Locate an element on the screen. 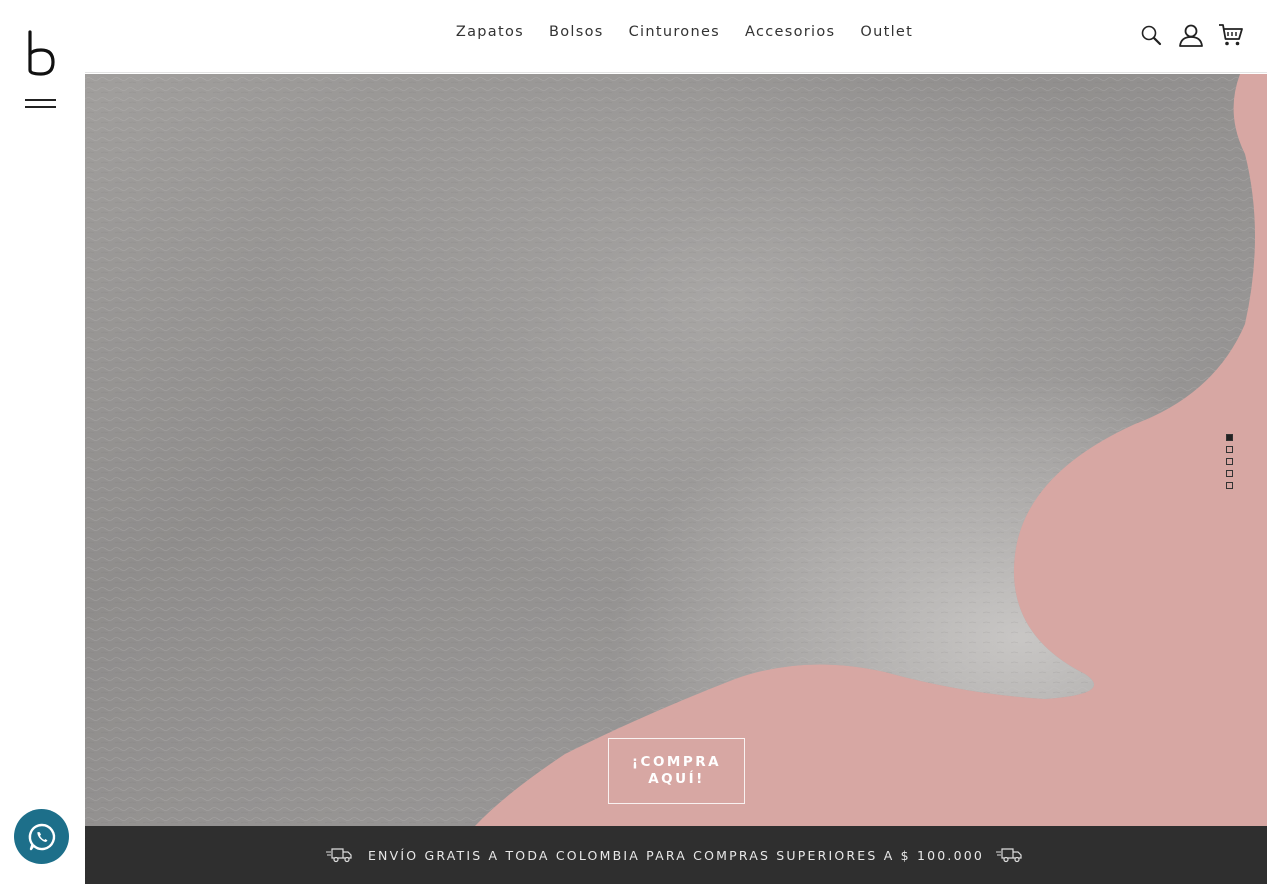 This screenshot has width=1284, height=884. cart-icon is located at coordinates (1231, 35).